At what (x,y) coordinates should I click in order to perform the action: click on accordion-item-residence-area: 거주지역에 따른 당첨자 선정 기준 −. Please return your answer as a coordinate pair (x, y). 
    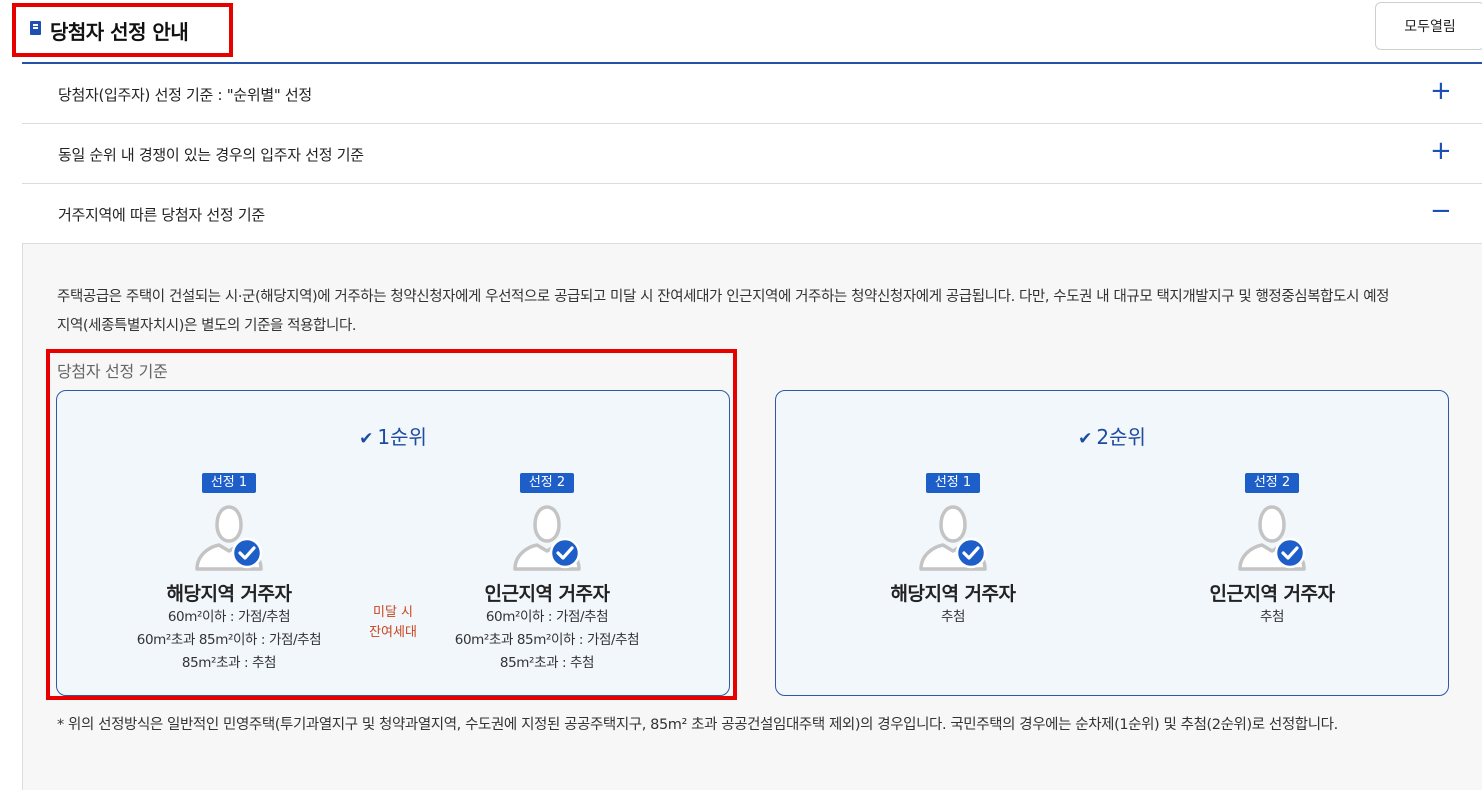
    Looking at the image, I should click on (752, 214).